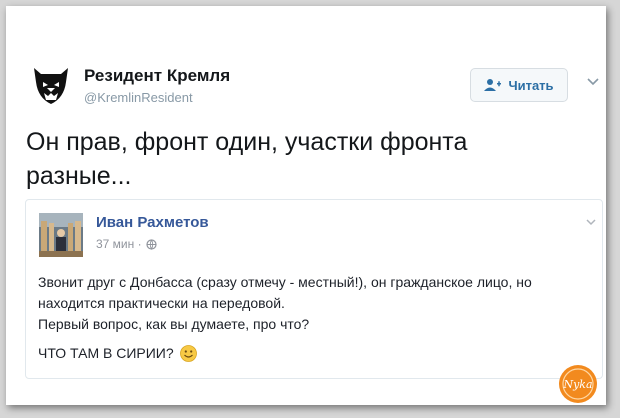  Describe the element at coordinates (61, 235) in the screenshot. I see `author-photo` at that location.